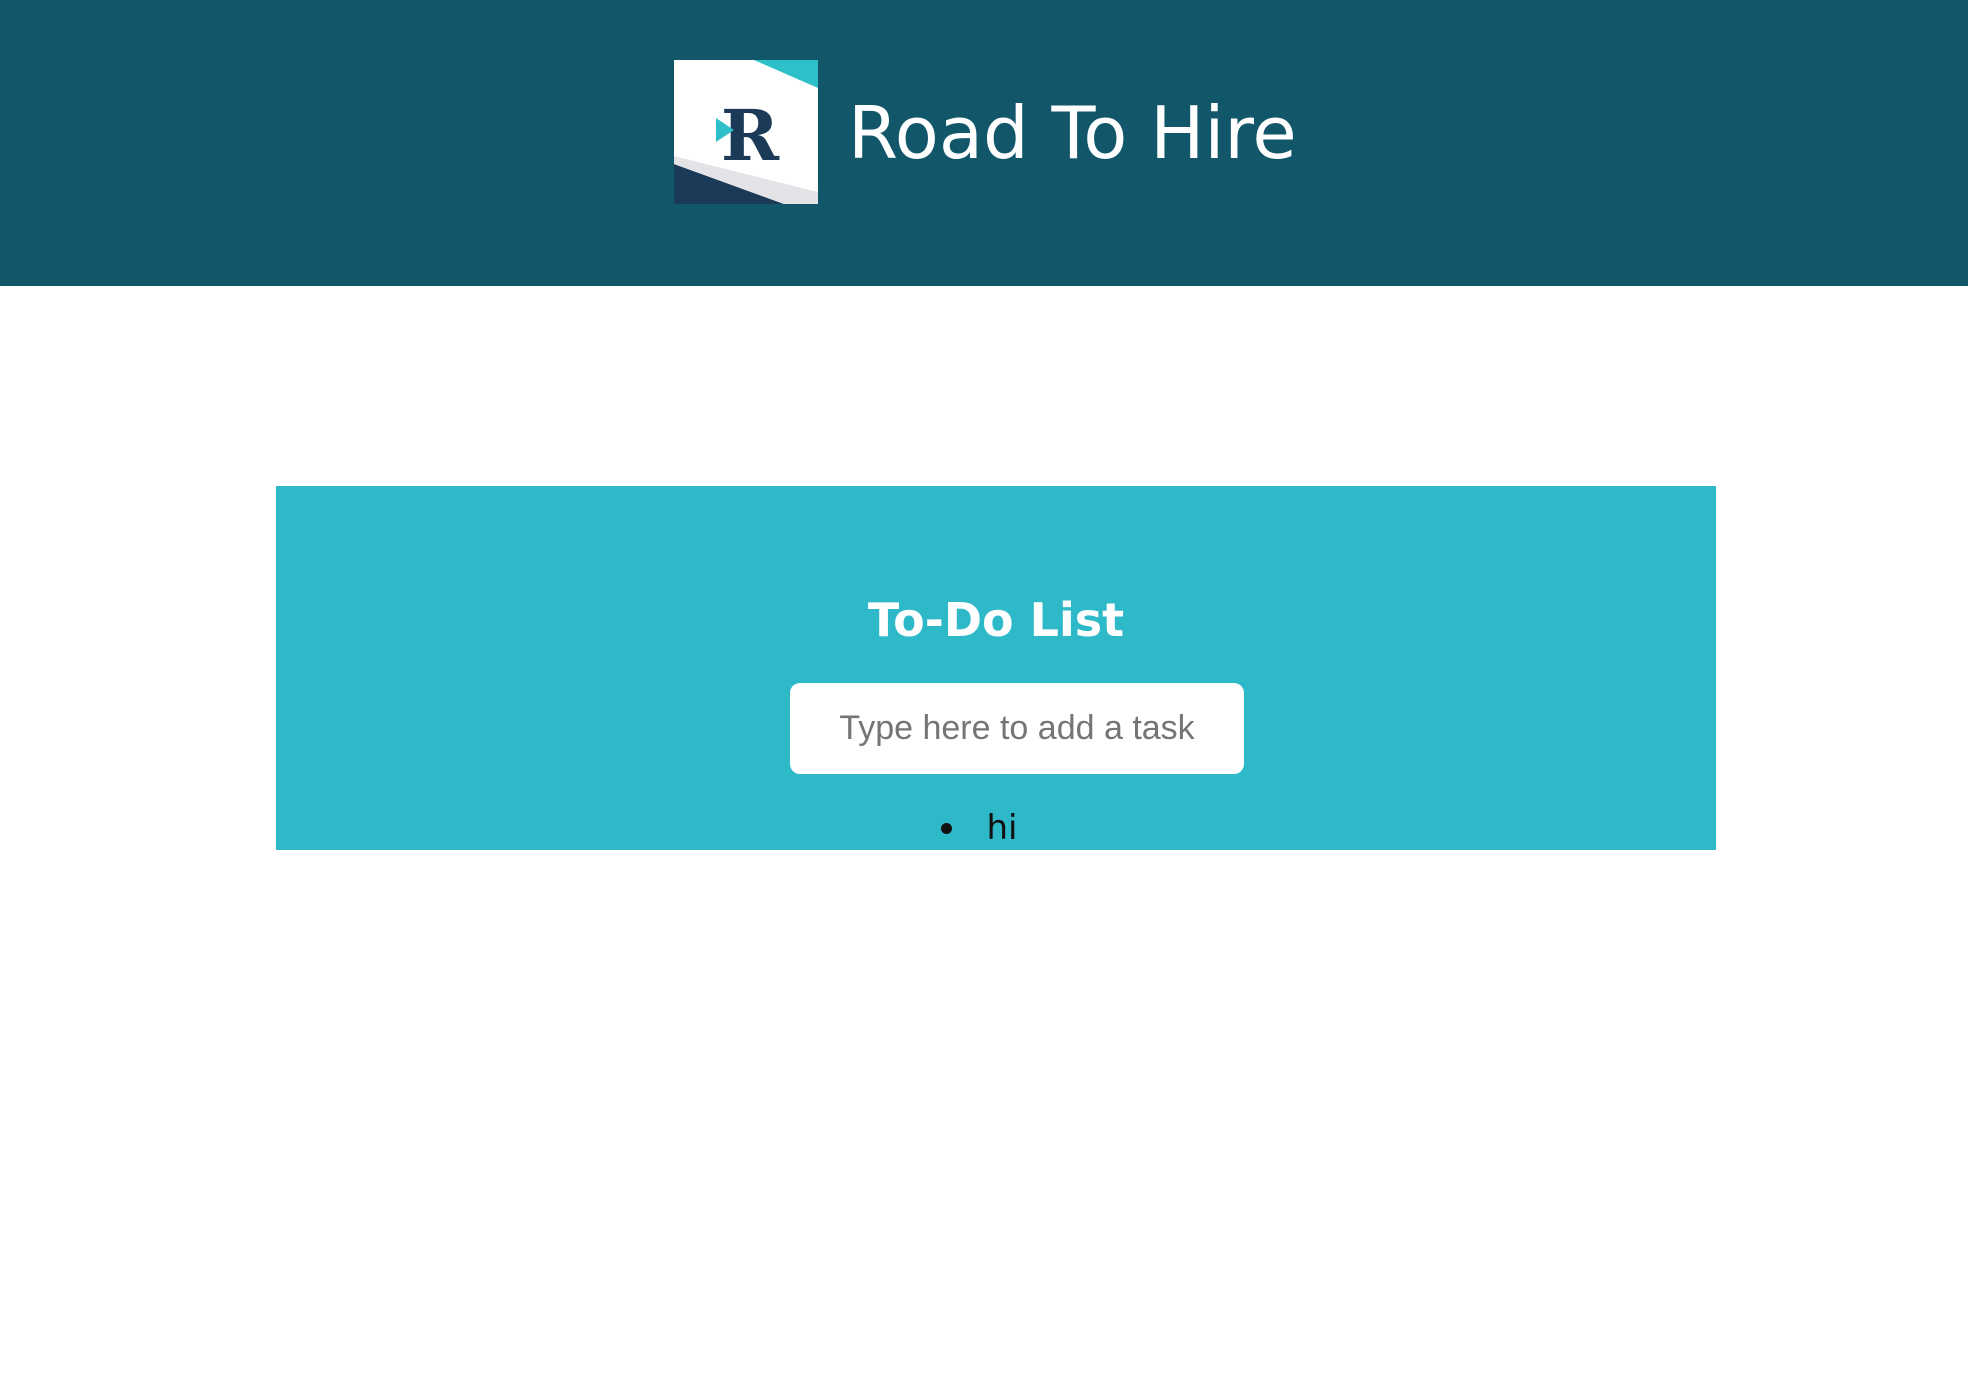 This screenshot has height=1380, width=1968. Describe the element at coordinates (979, 828) in the screenshot. I see `list-item: hi` at that location.